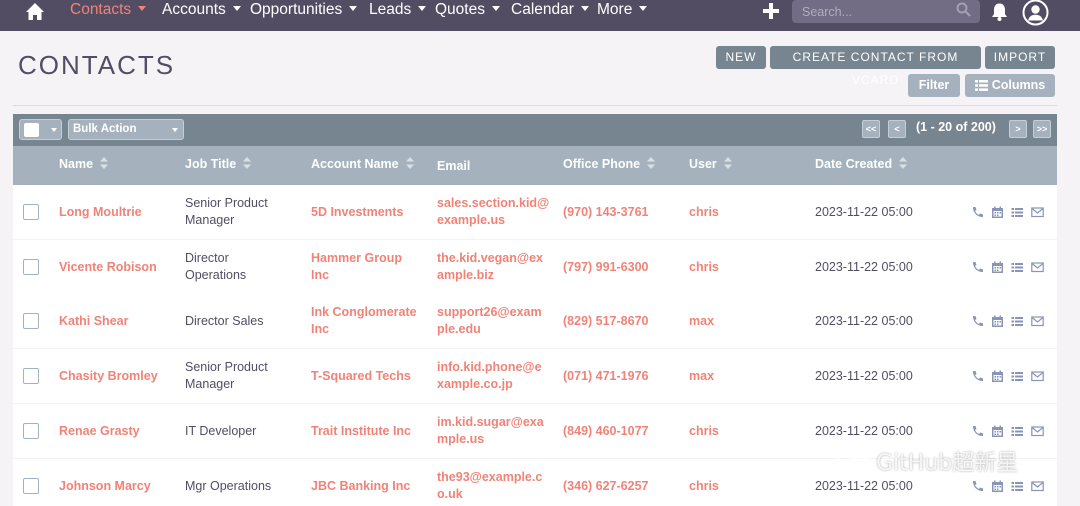 The image size is (1080, 506). What do you see at coordinates (105, 486) in the screenshot?
I see `contact-name-link: Johnson Marcy` at bounding box center [105, 486].